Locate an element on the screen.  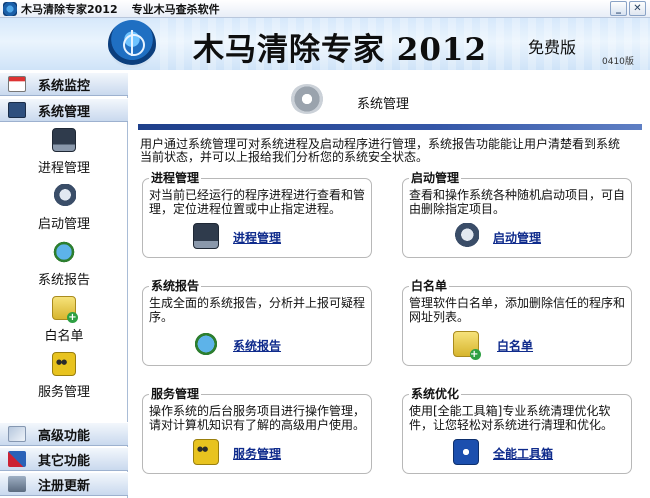
section-divider is located at coordinates (390, 127).